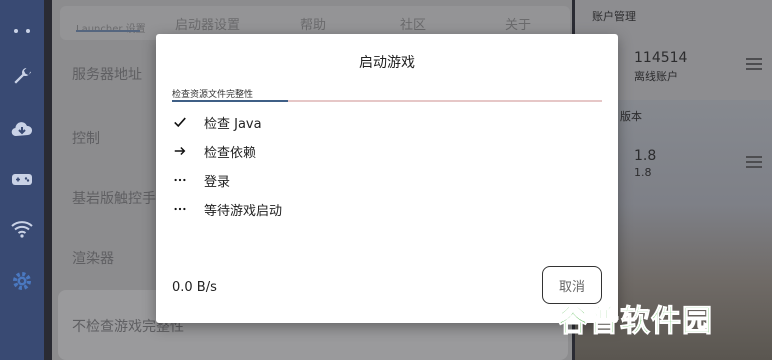  I want to click on step-label: 等待游戏启动, so click(243, 211).